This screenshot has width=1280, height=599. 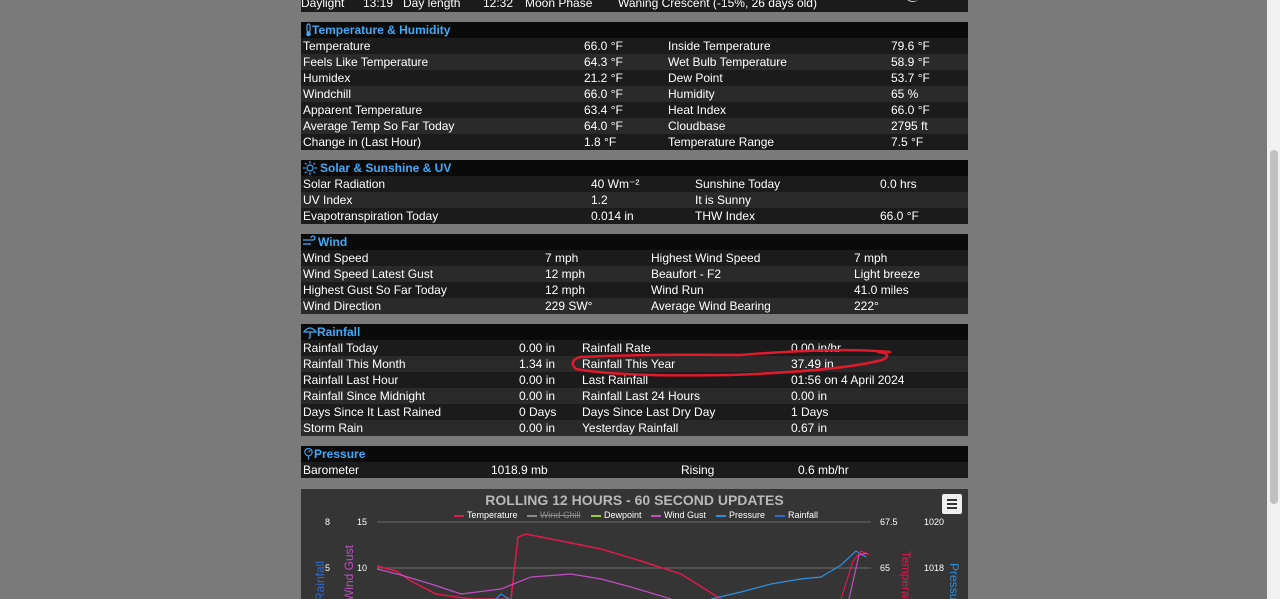 What do you see at coordinates (721, 142) in the screenshot?
I see `label-right: Temperature Range` at bounding box center [721, 142].